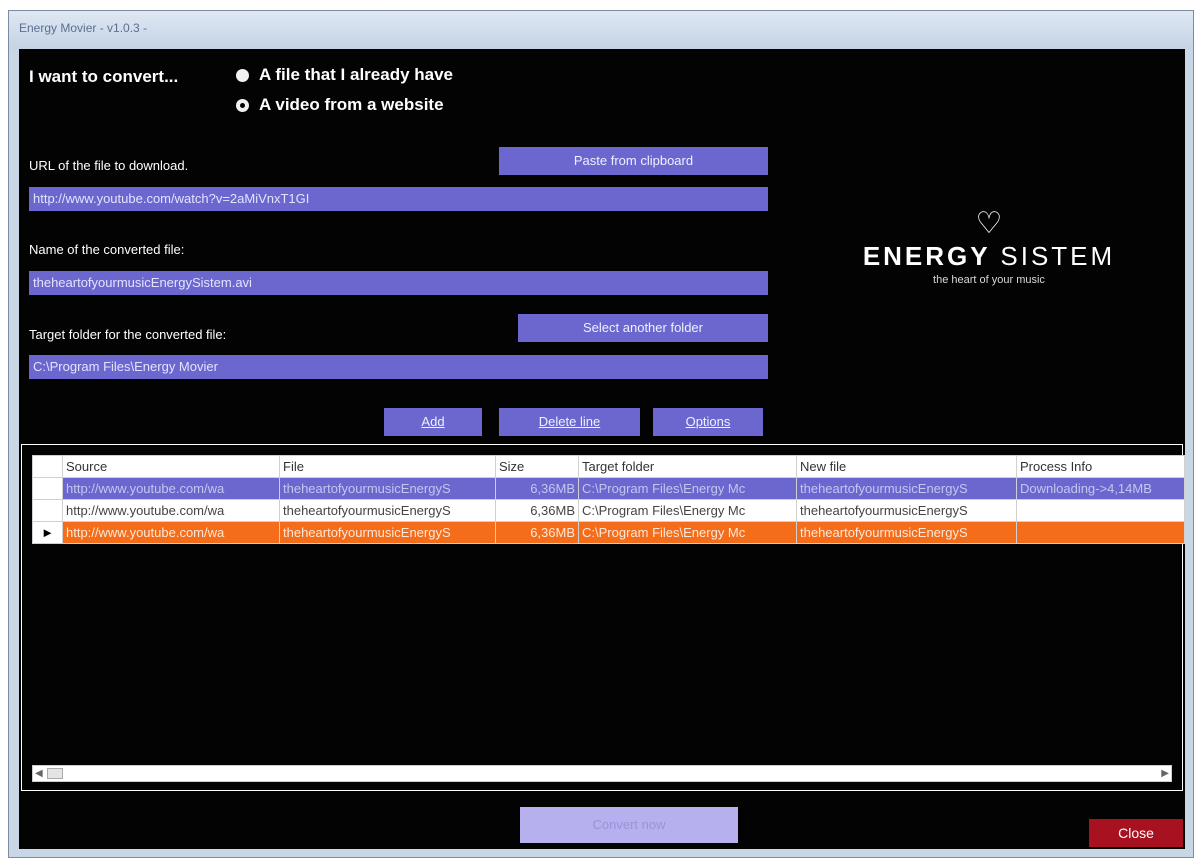  Describe the element at coordinates (906, 466) in the screenshot. I see `column-header: New file` at that location.